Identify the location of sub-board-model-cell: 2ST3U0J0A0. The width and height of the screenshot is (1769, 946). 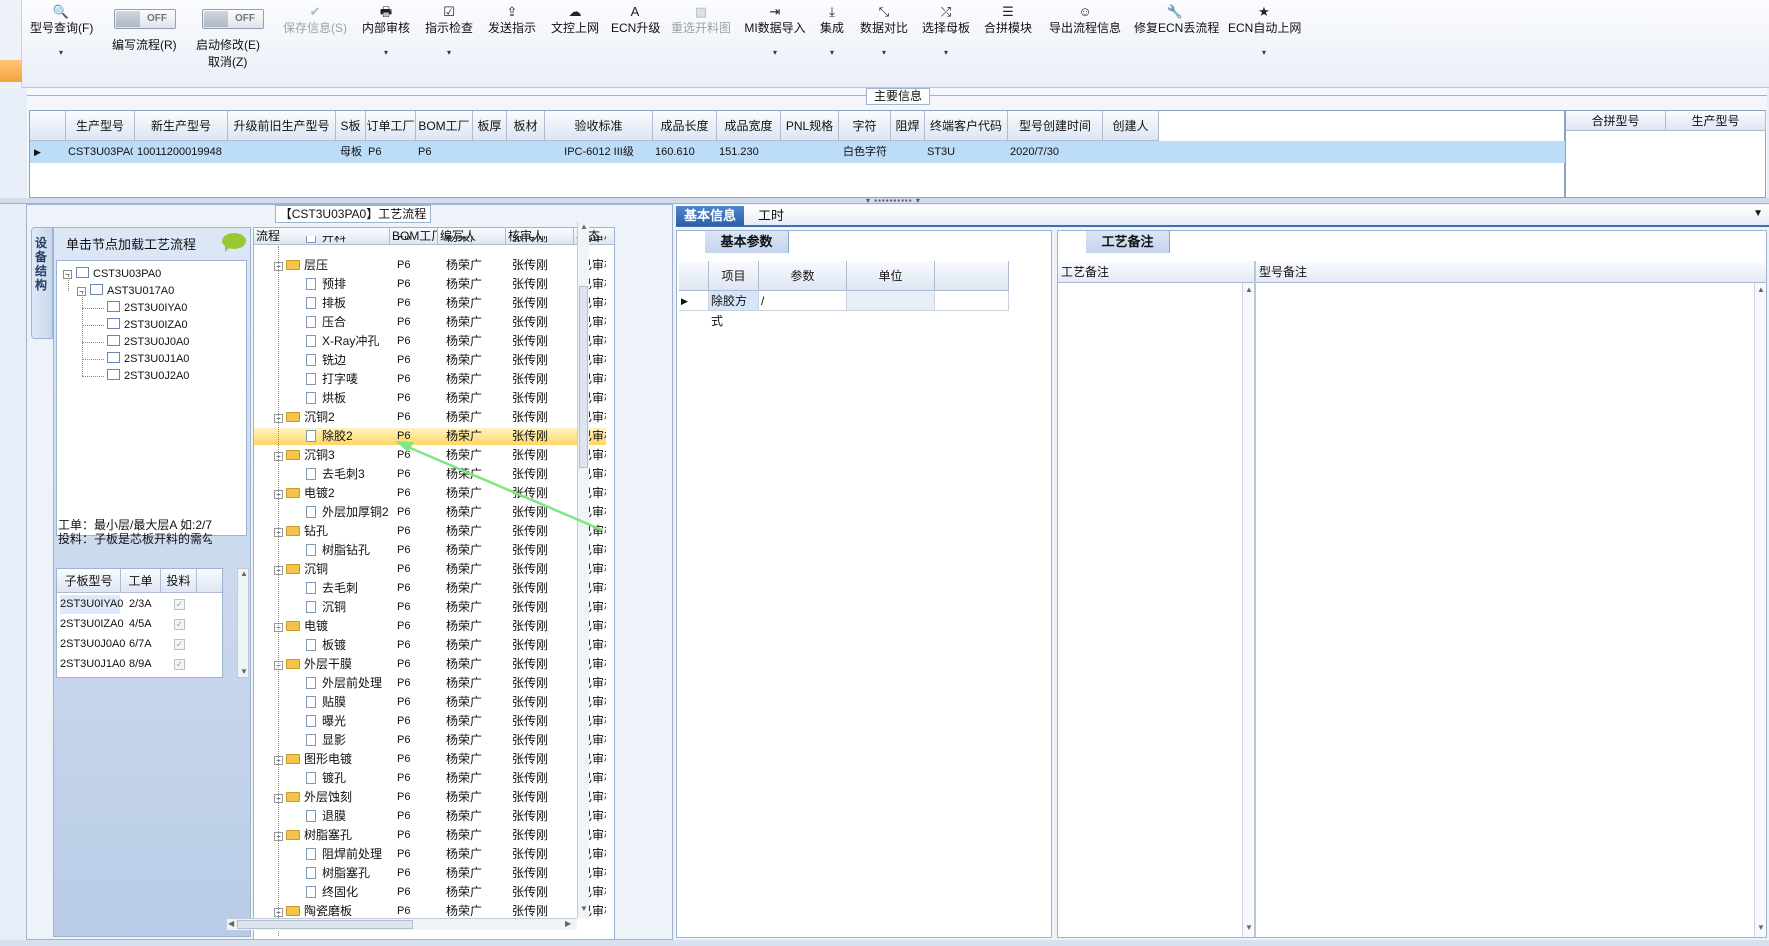
(92, 644).